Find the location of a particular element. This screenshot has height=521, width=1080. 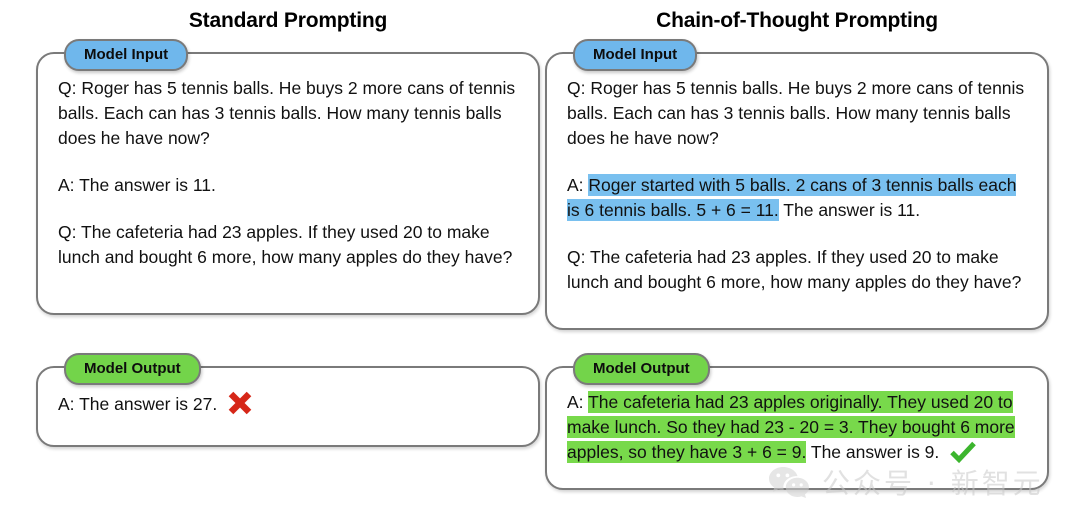

standard-prompting-title: Standard Prompting is located at coordinates (288, 20).